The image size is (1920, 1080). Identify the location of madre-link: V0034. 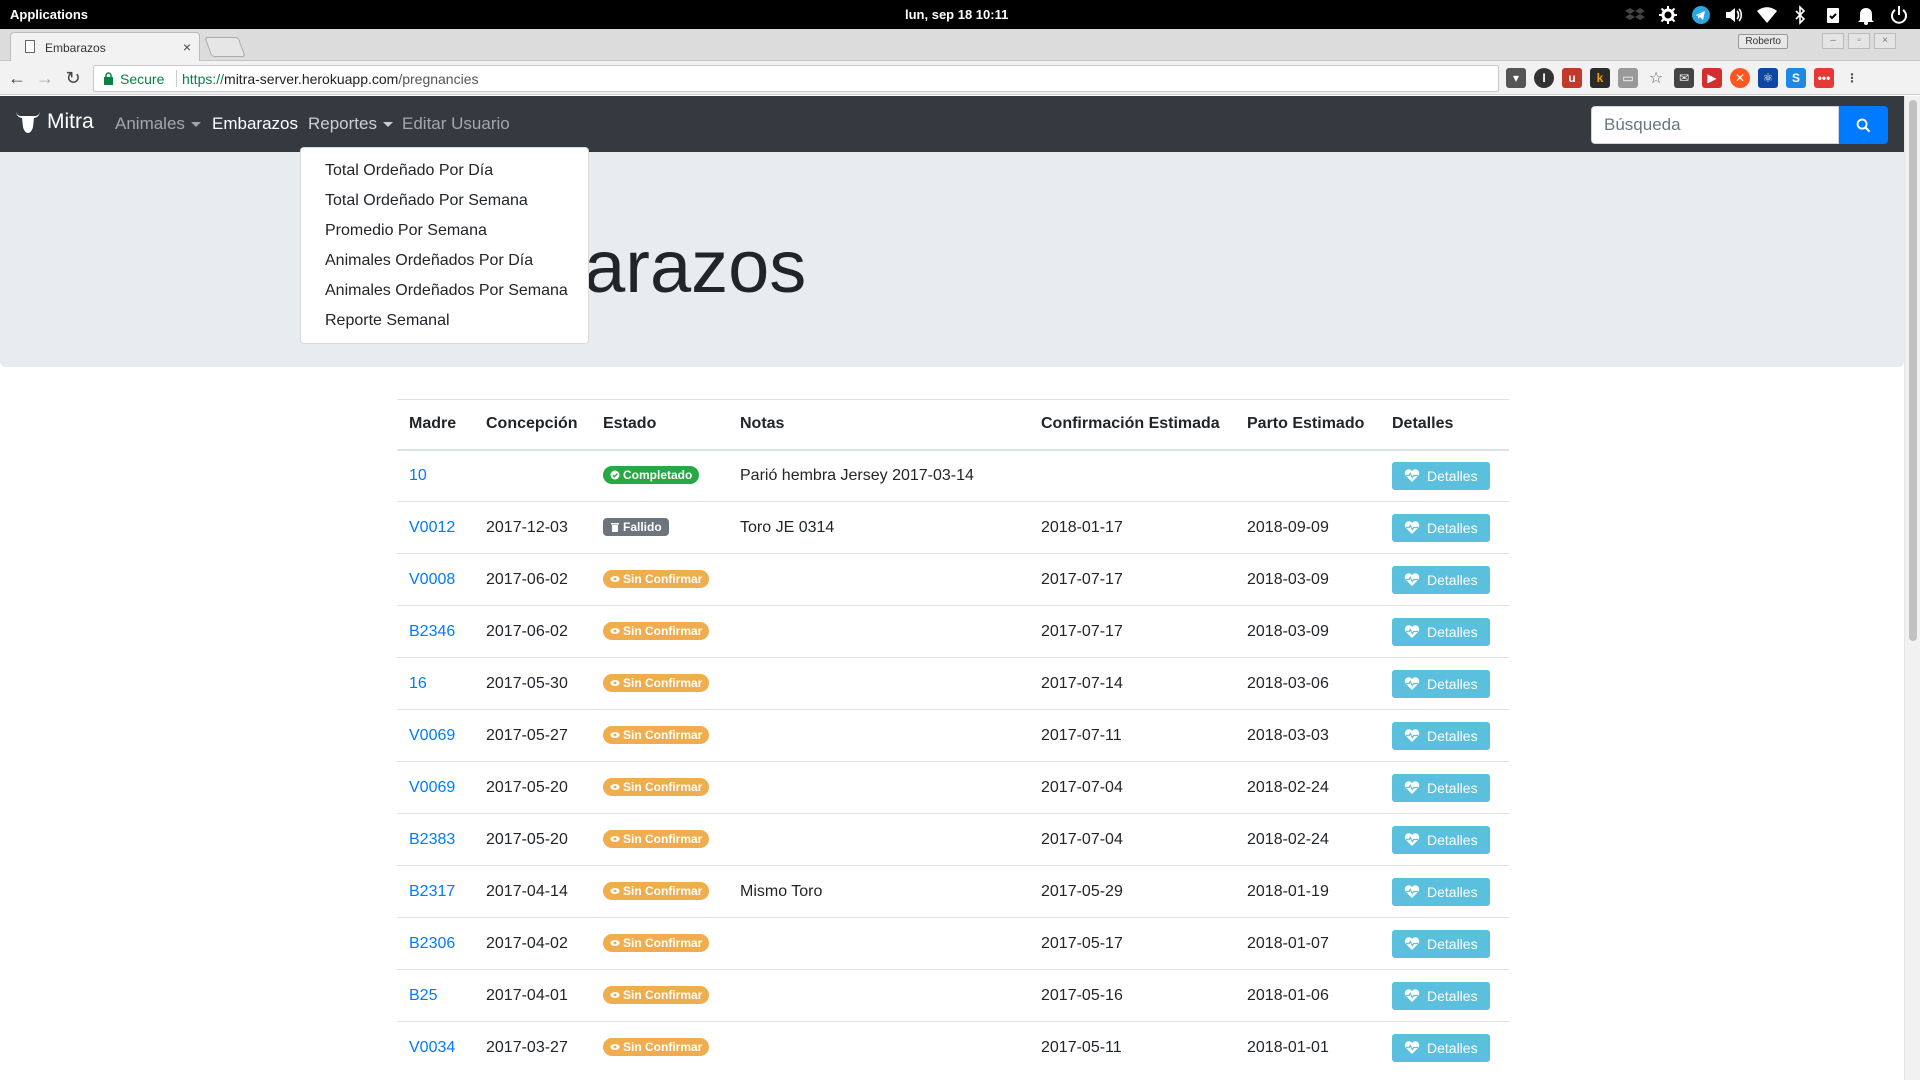
(432, 1047).